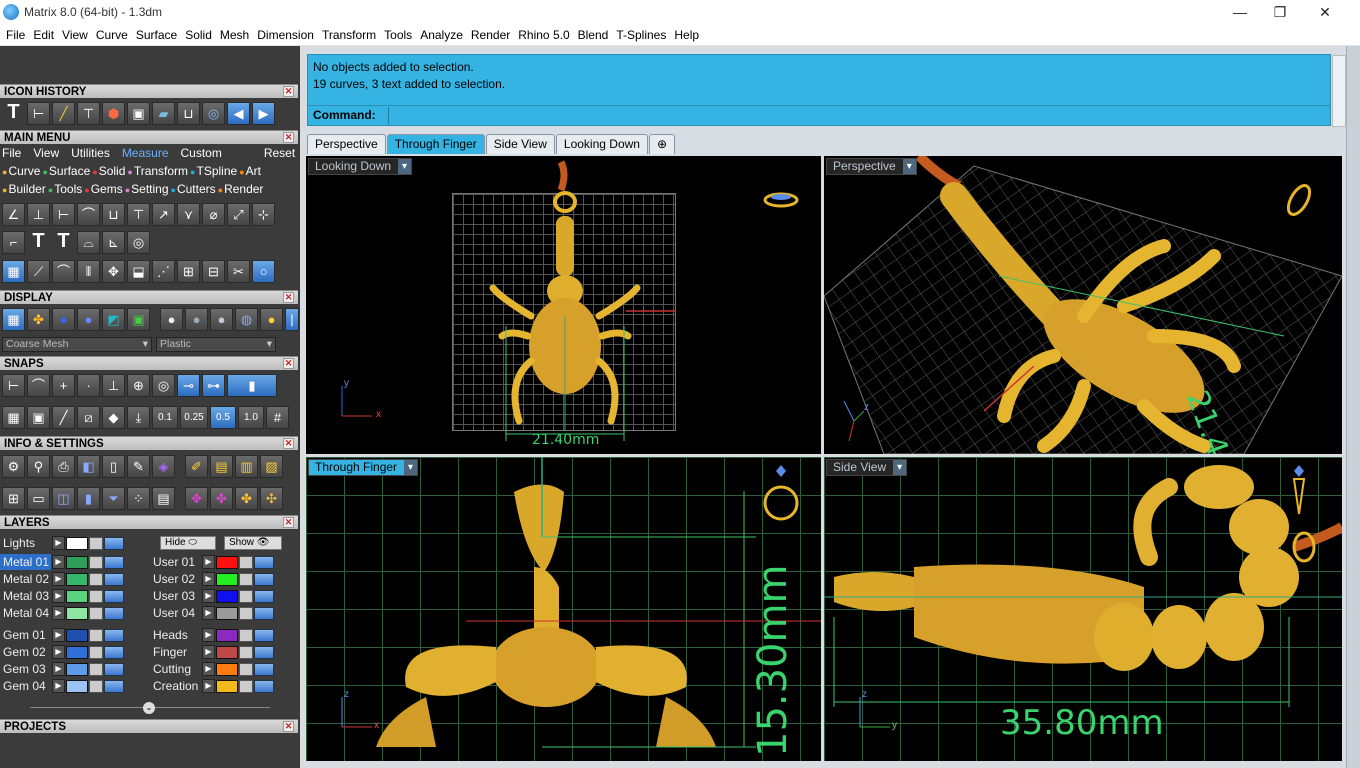 The image size is (1360, 768). I want to click on filter-icon: ⏷, so click(113, 498).